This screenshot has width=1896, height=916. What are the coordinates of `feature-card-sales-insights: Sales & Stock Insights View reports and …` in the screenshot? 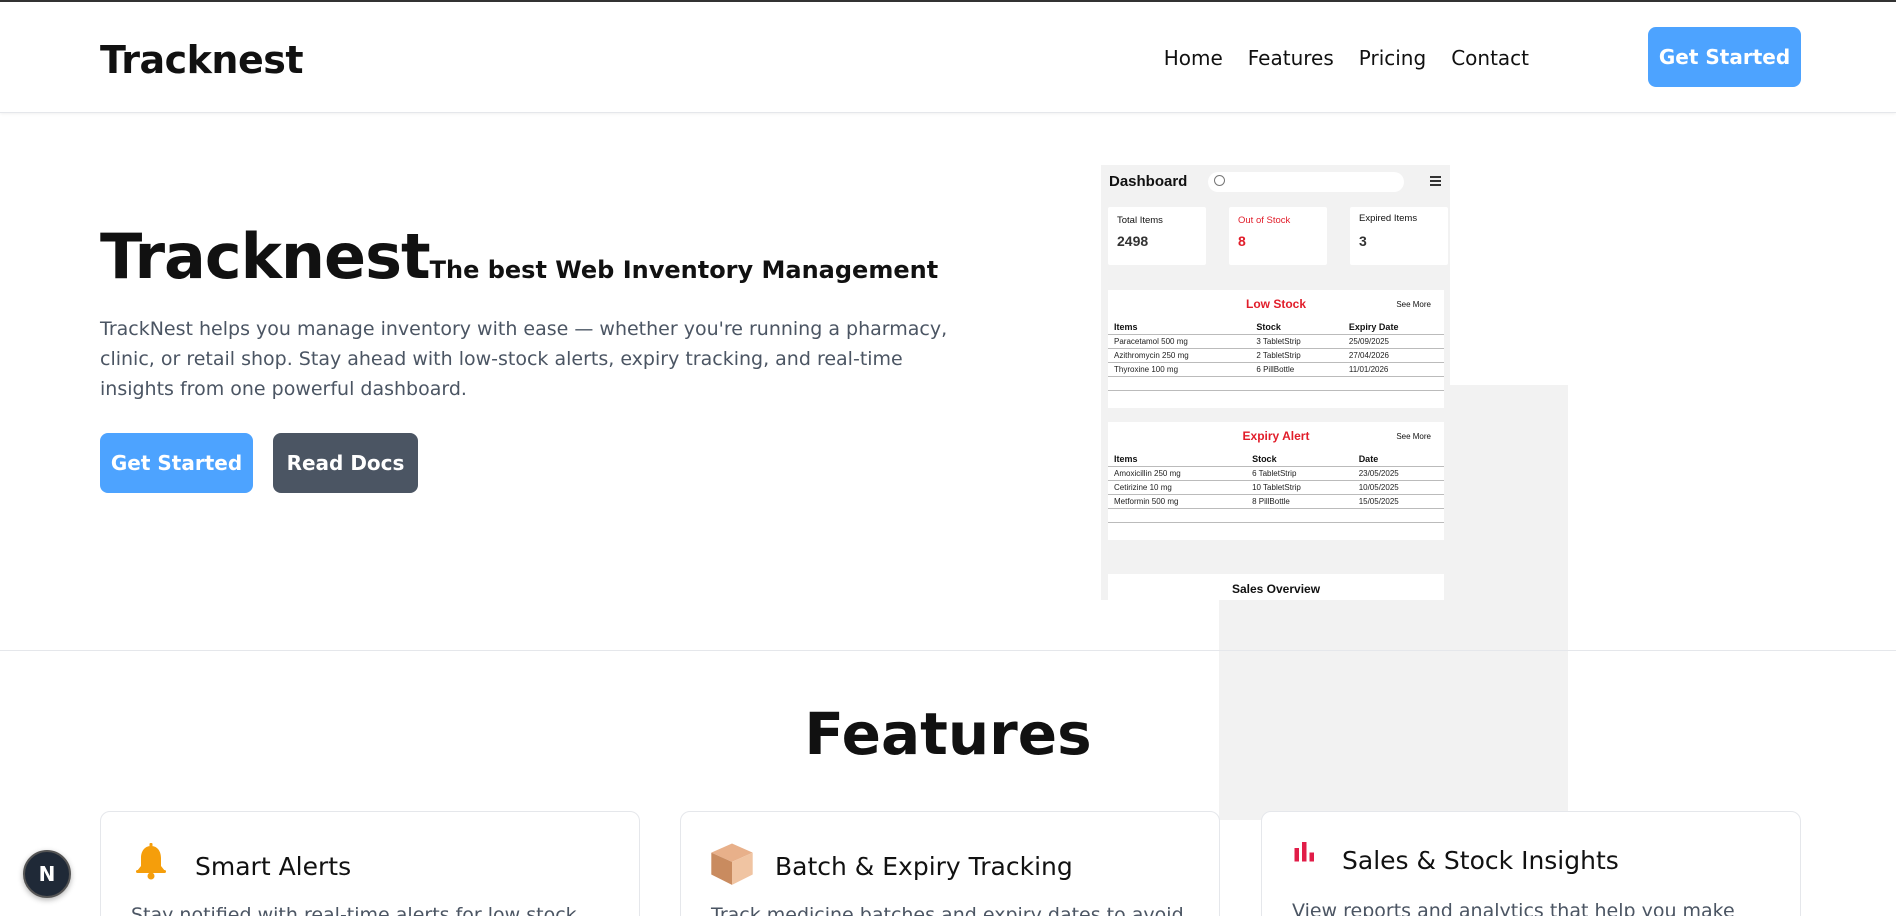 It's located at (1531, 863).